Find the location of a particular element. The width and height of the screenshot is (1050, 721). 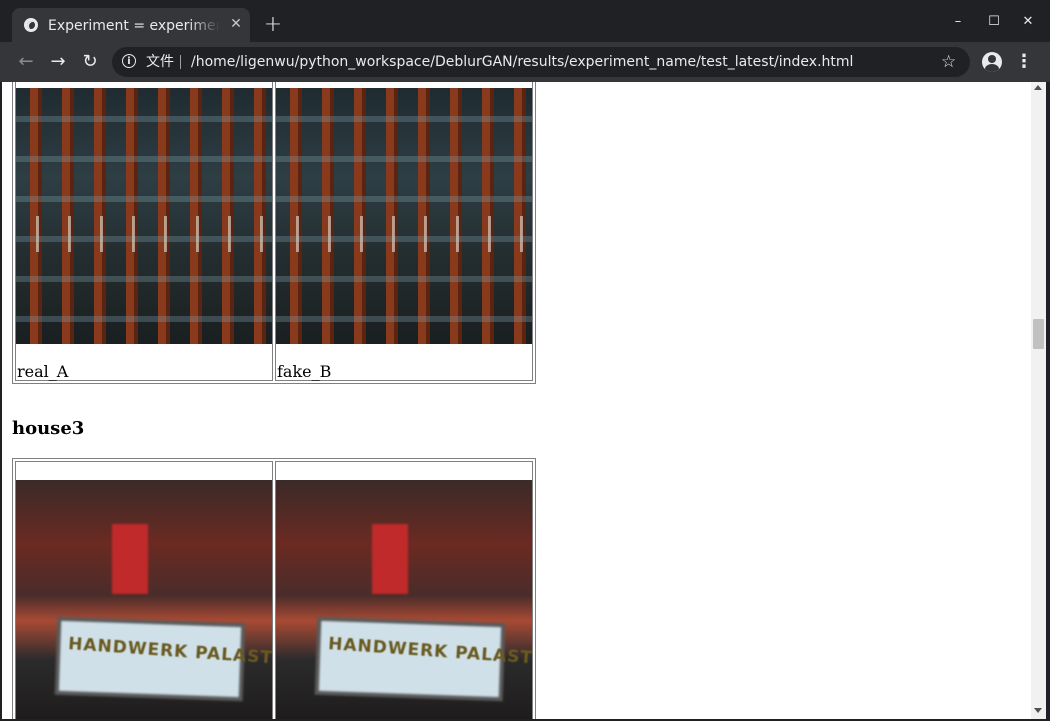

image-caption: fake_B is located at coordinates (304, 371).